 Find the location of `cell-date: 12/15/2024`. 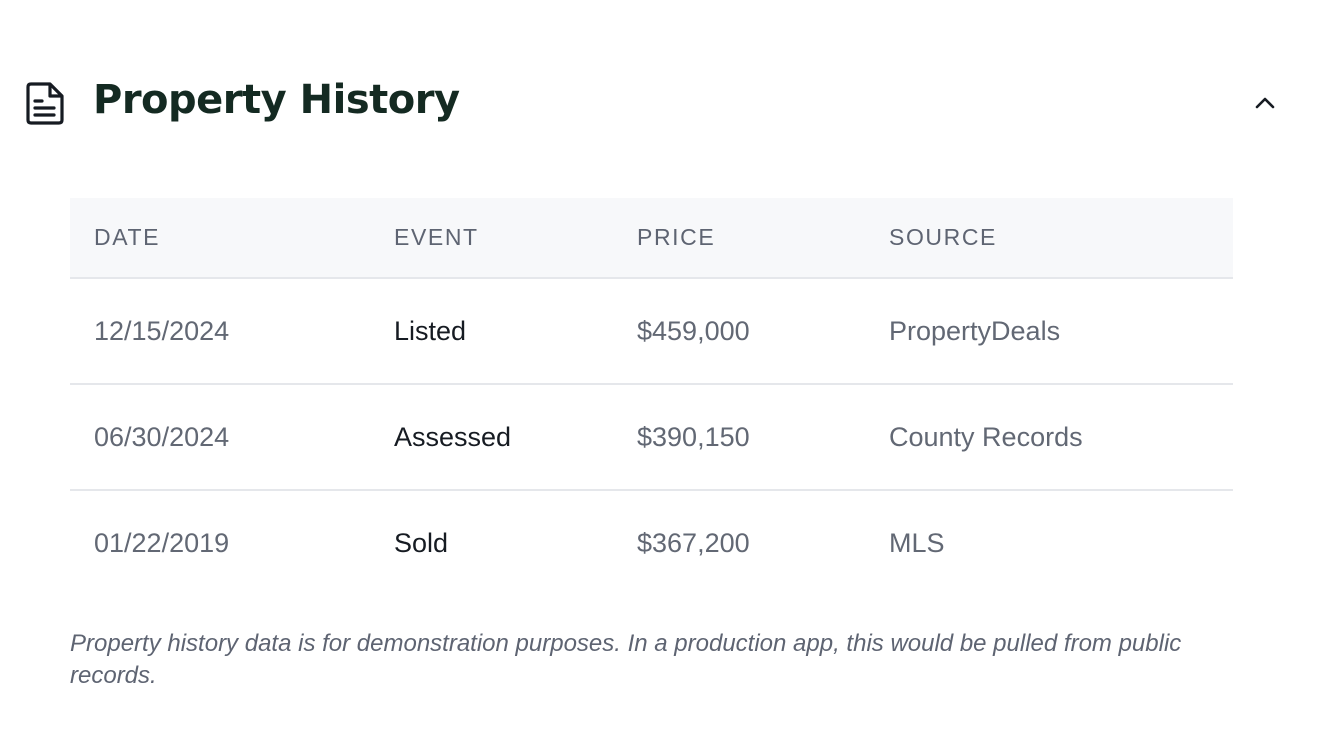

cell-date: 12/15/2024 is located at coordinates (220, 331).